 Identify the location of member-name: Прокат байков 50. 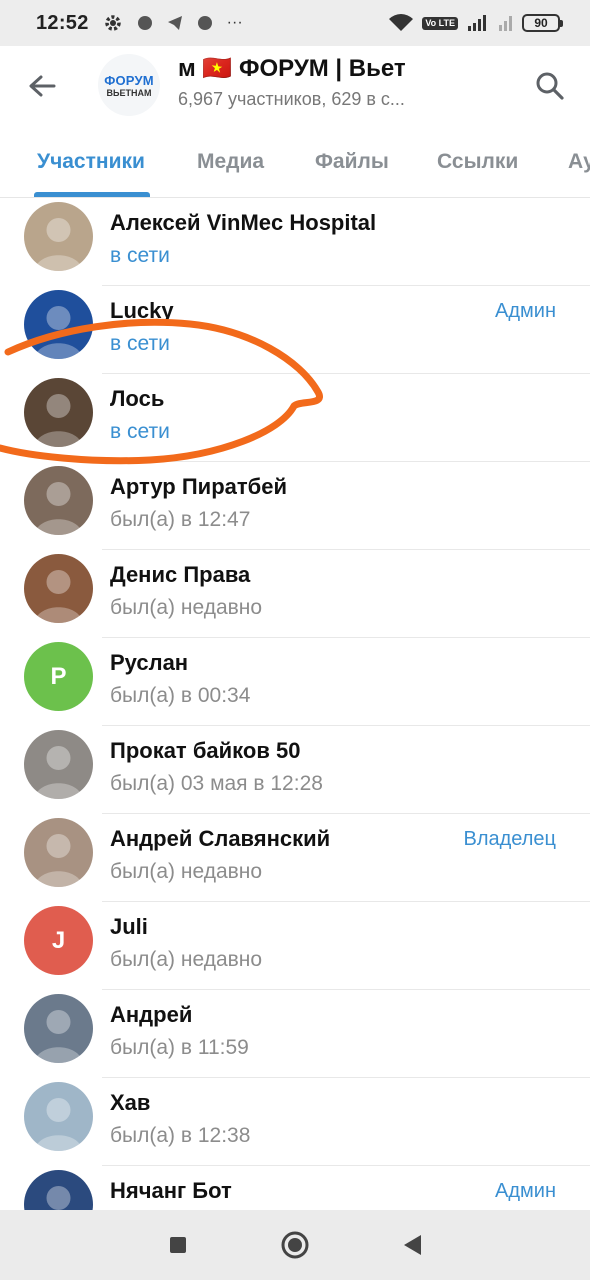
(205, 750).